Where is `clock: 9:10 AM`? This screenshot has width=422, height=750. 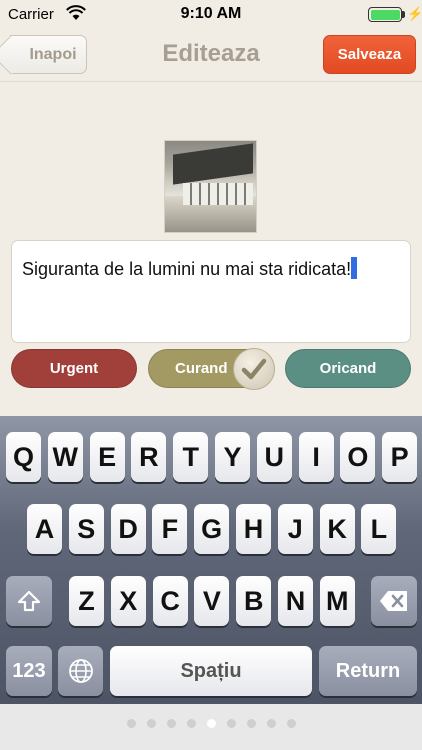
clock: 9:10 AM is located at coordinates (211, 13).